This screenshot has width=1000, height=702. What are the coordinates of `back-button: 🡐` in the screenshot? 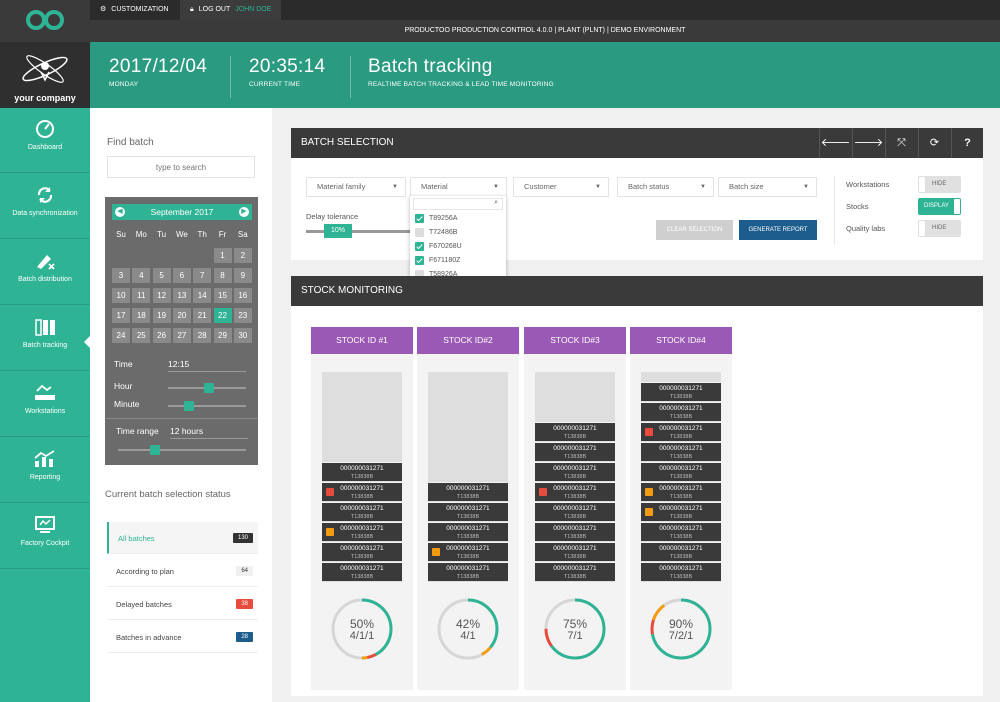 It's located at (835, 143).